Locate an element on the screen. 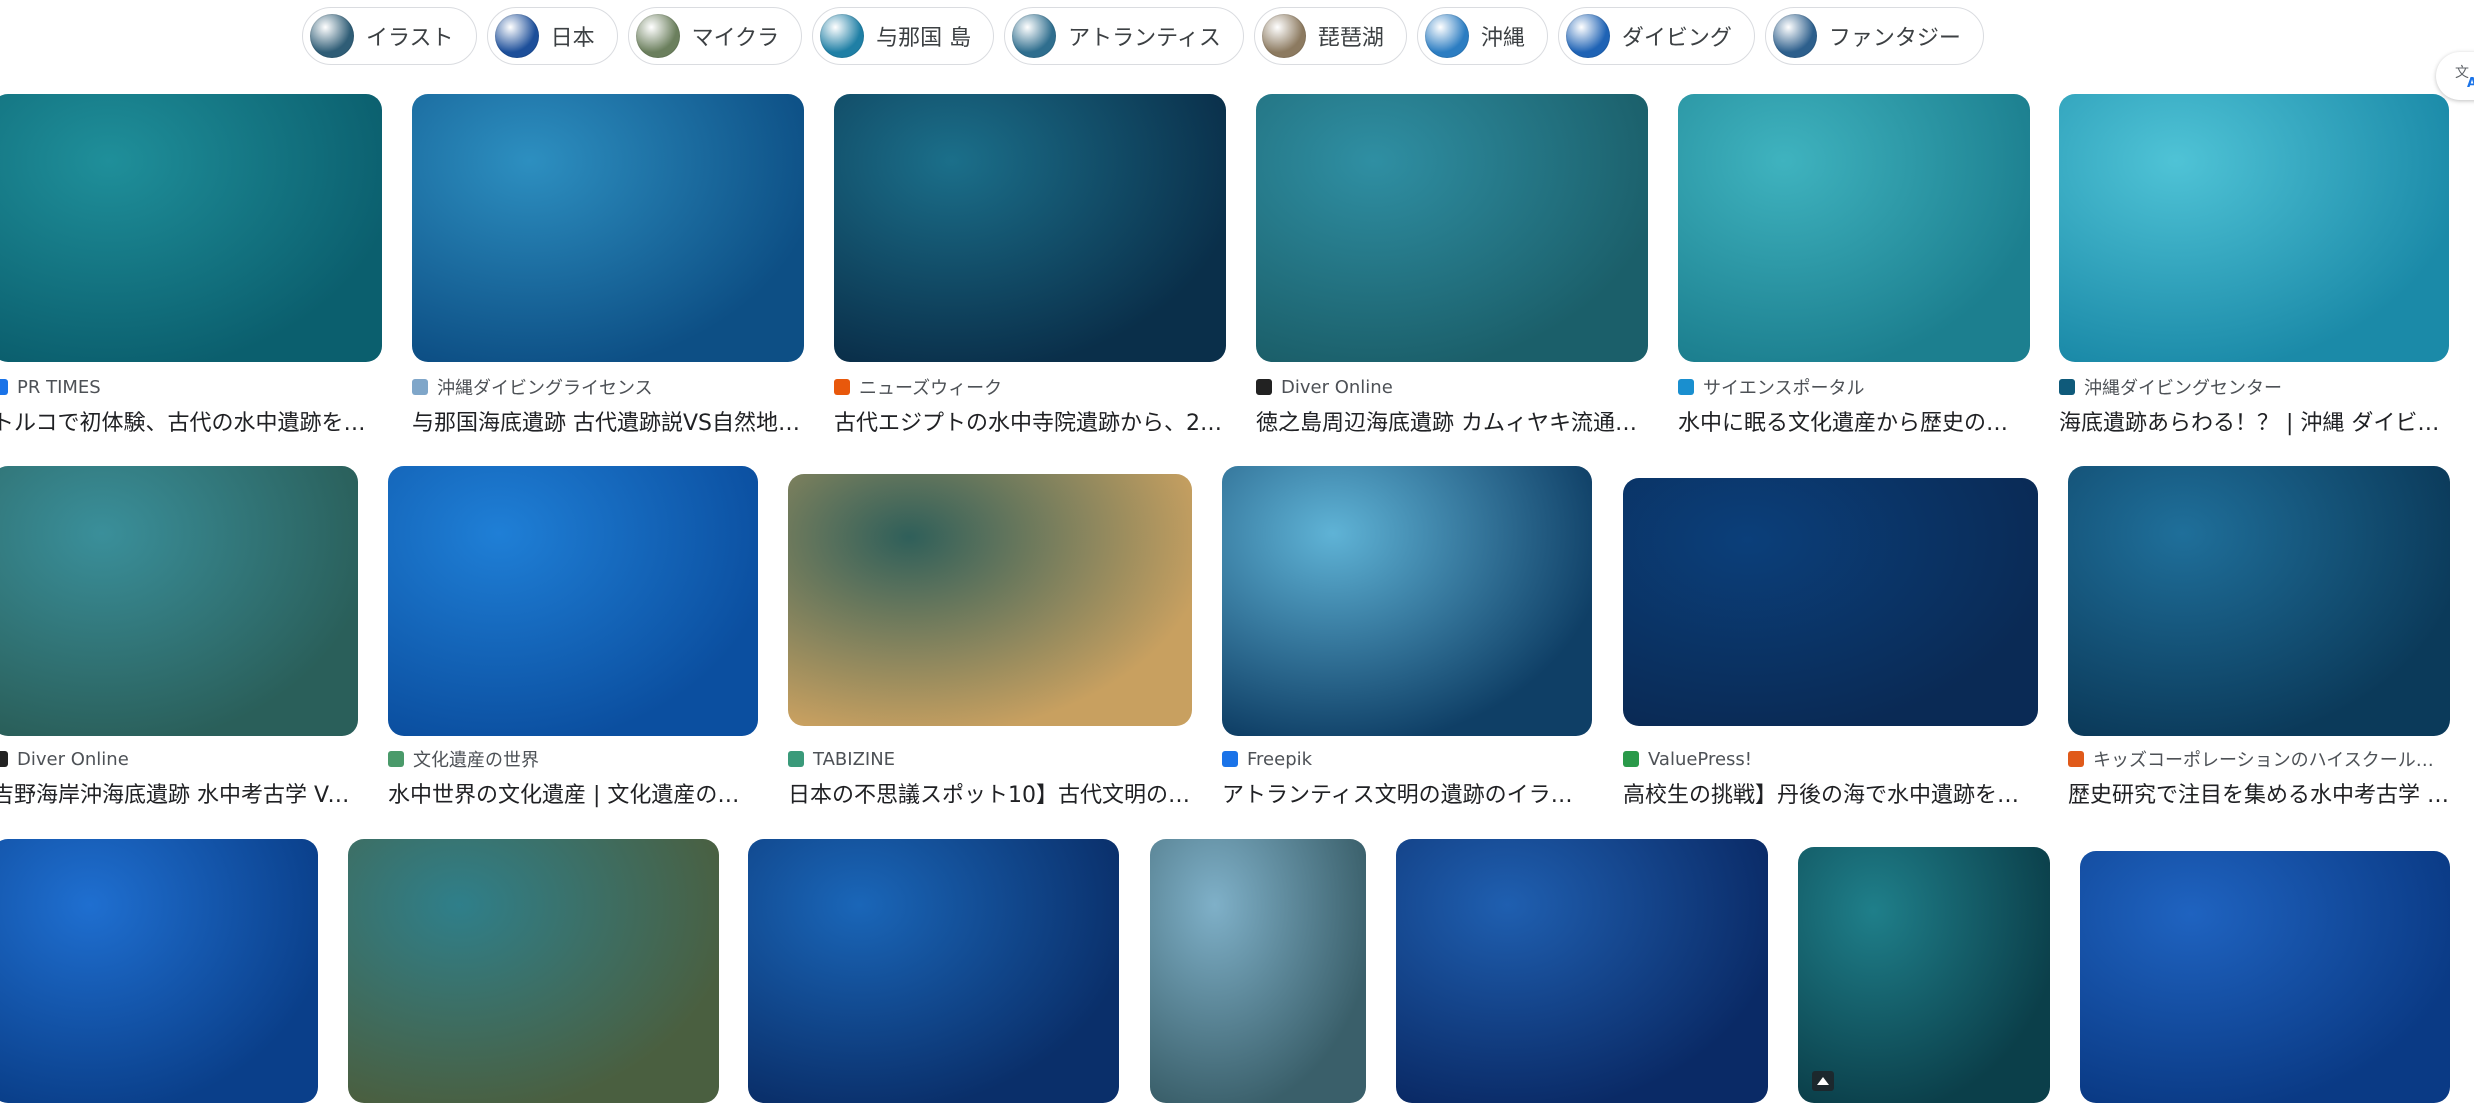  result-source: ニューズウィーク is located at coordinates (1030, 387).